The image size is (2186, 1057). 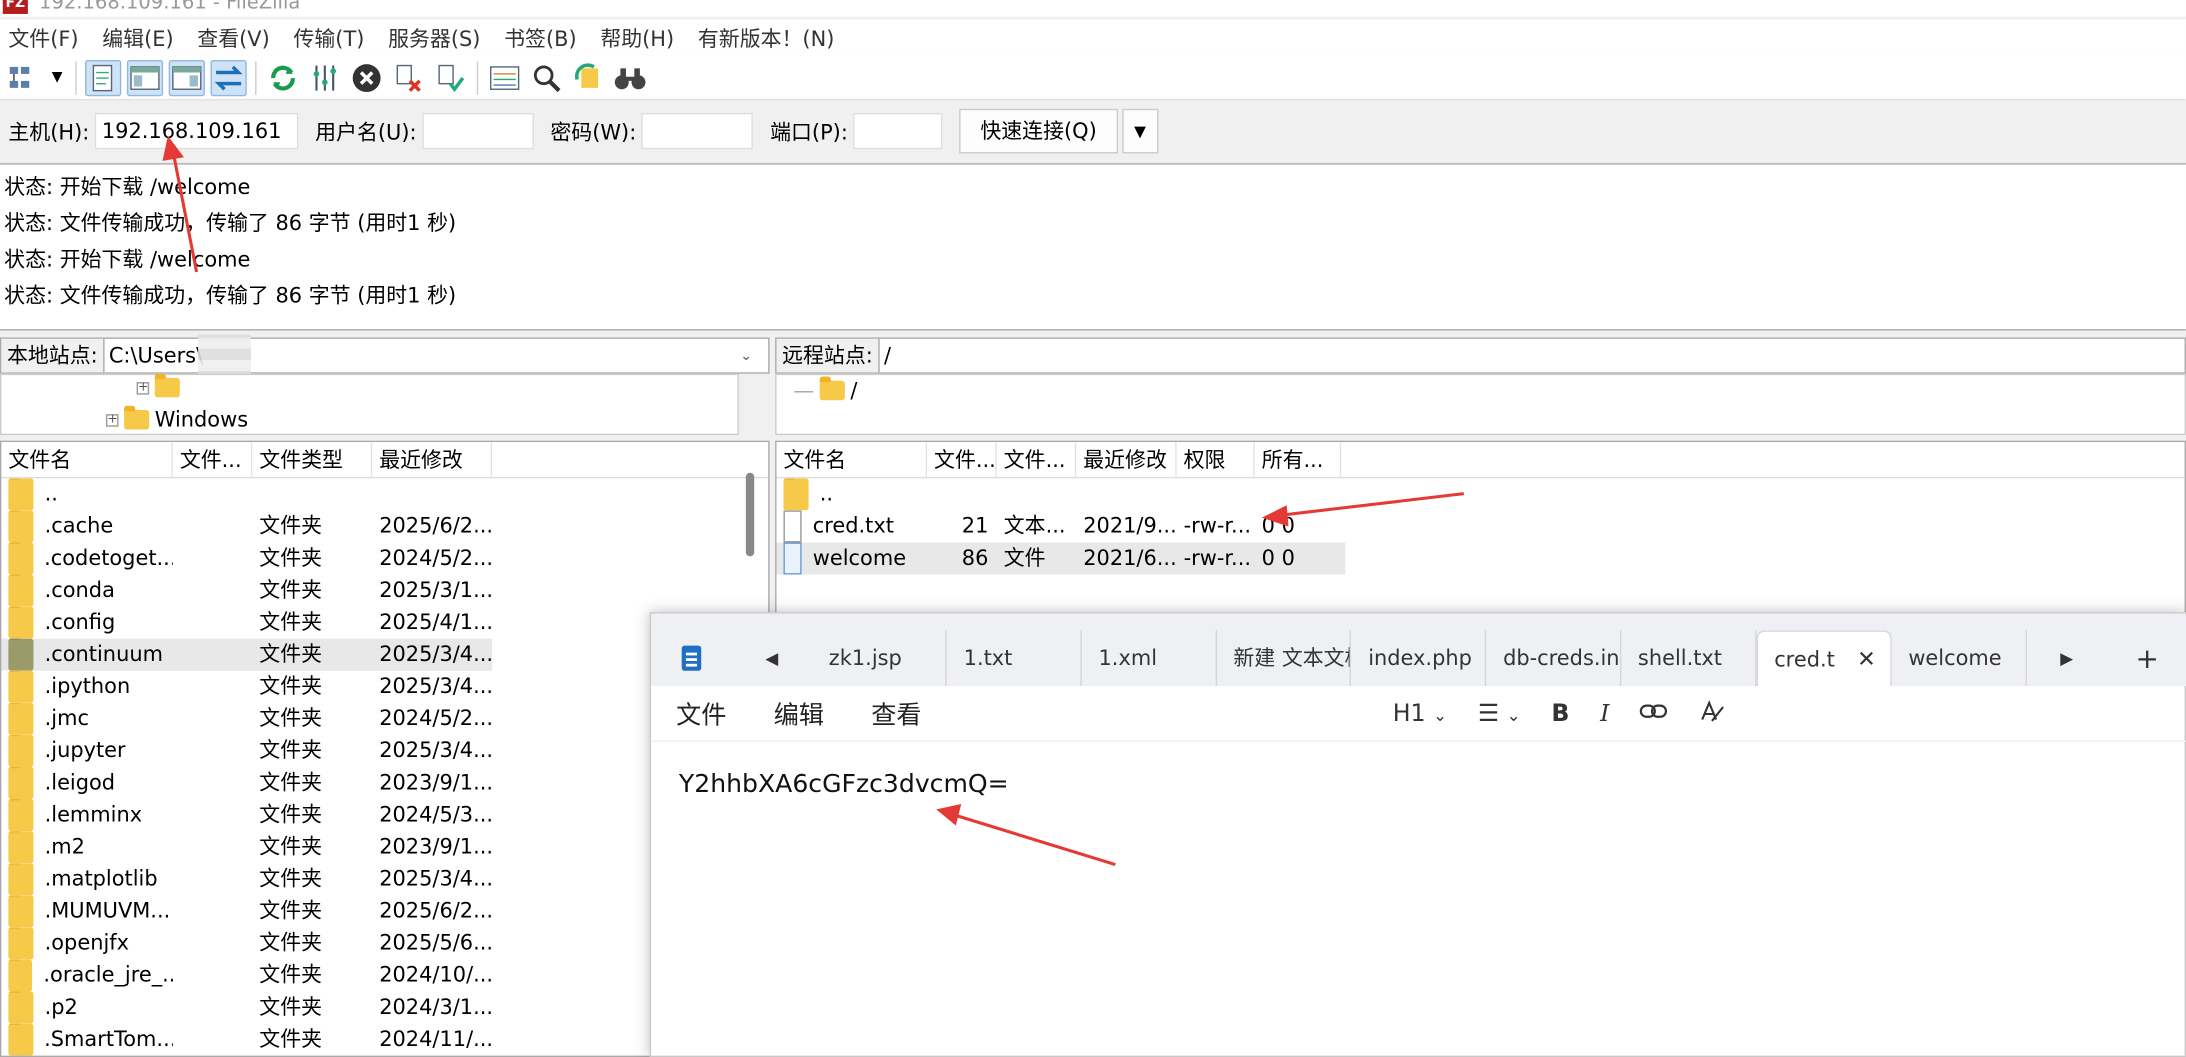 I want to click on reconnect-icon, so click(x=450, y=77).